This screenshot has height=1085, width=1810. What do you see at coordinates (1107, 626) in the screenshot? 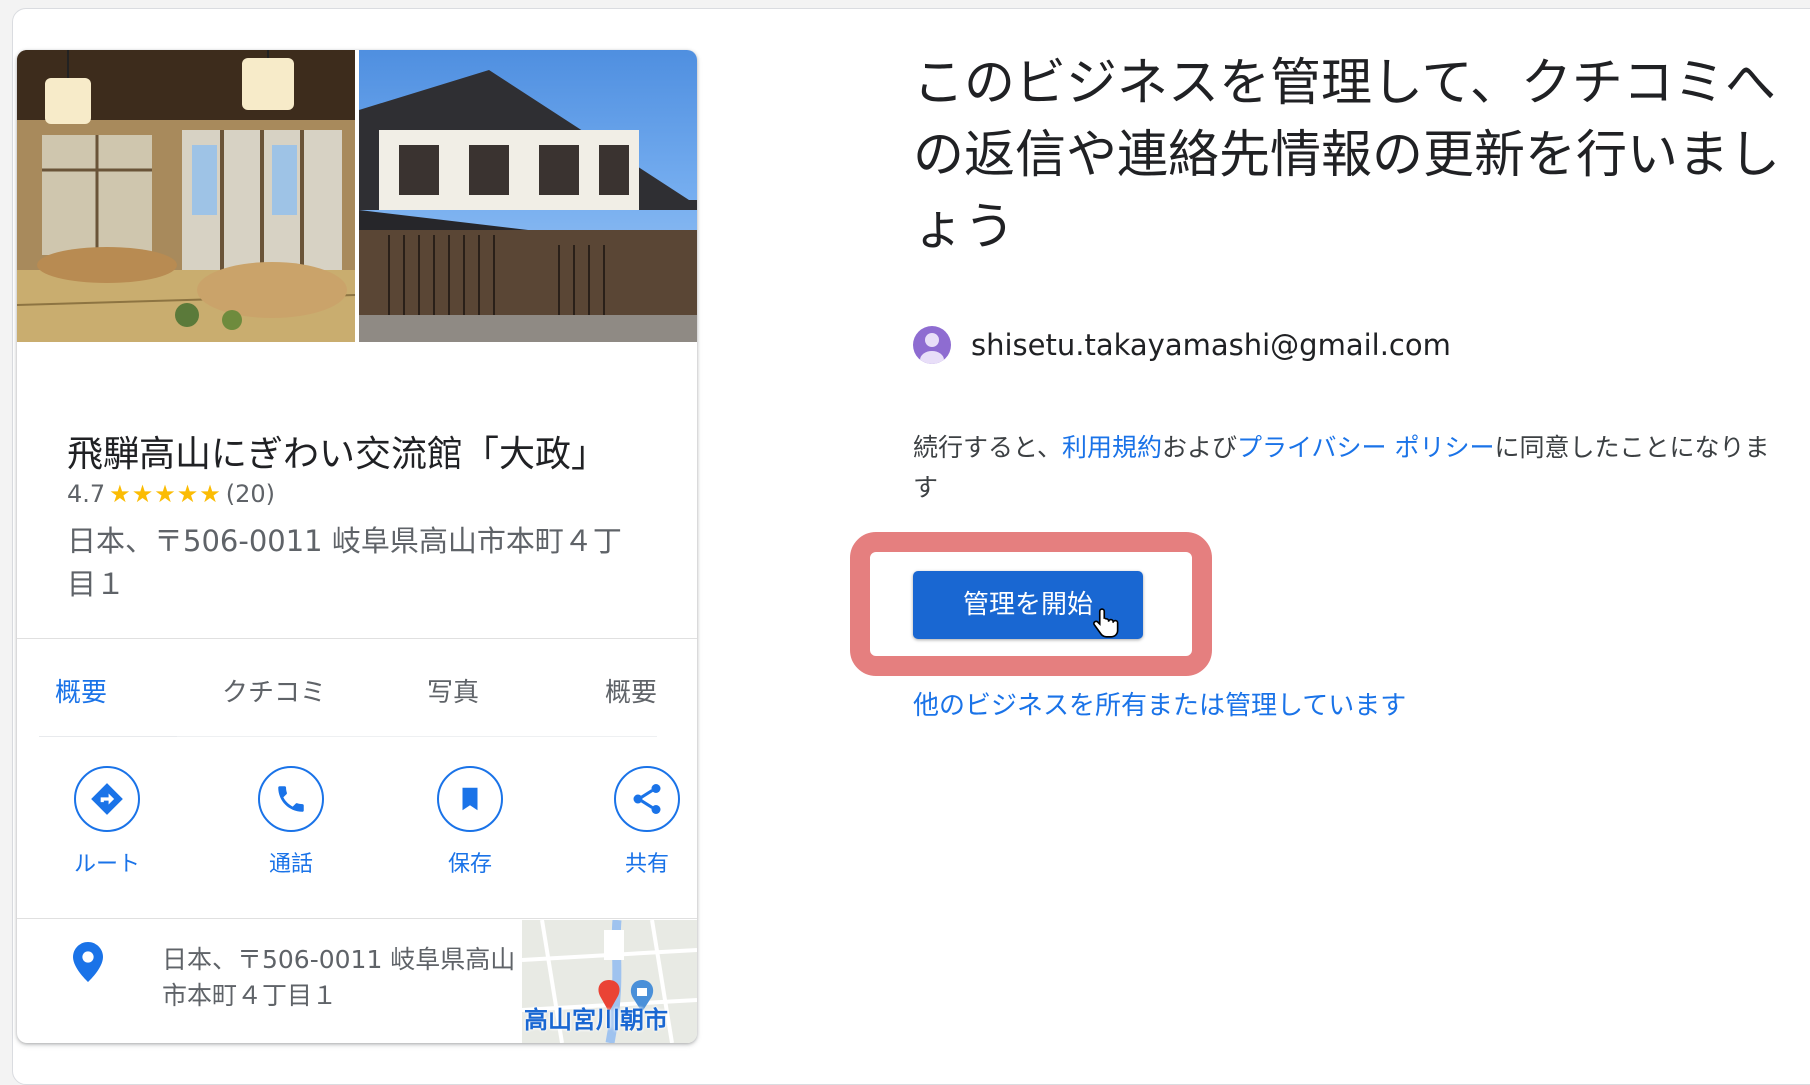
I see `hand-cursor-icon` at bounding box center [1107, 626].